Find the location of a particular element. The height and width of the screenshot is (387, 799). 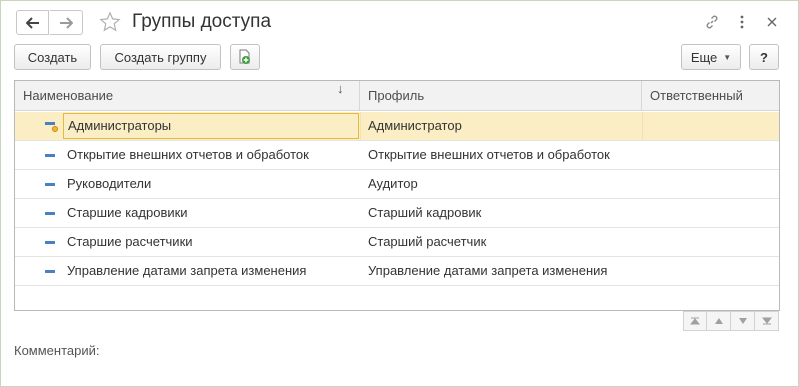

chevron-down-icon: ▼ is located at coordinates (727, 57).